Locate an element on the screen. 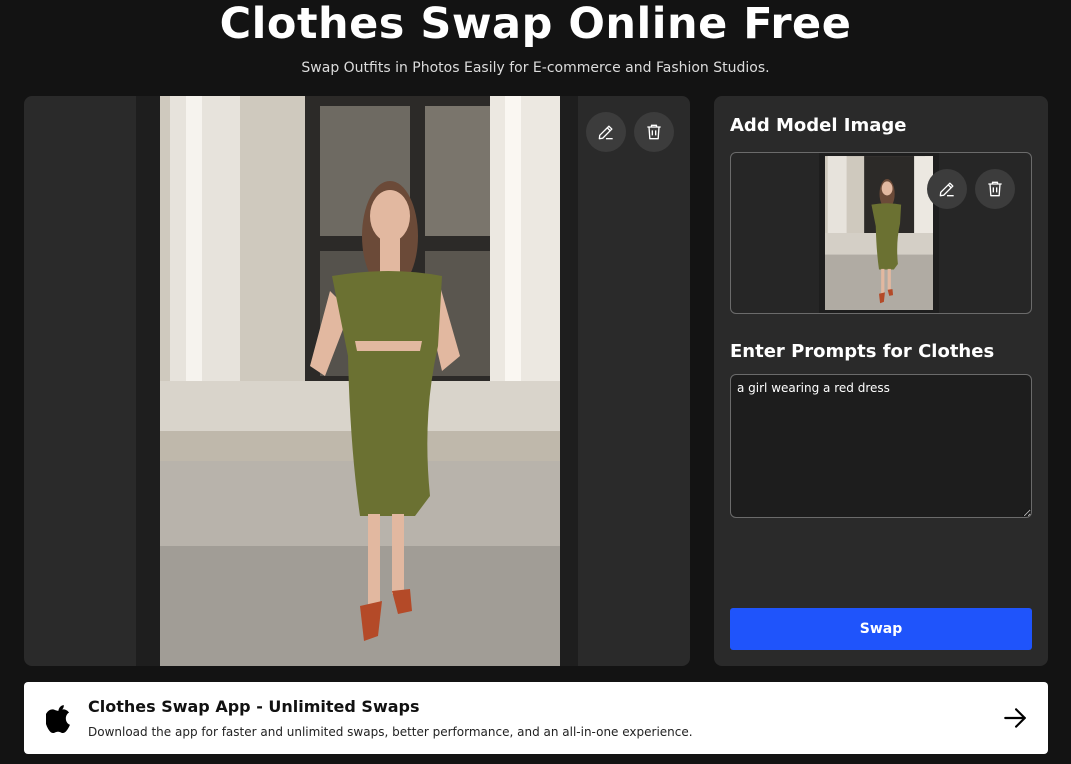 Image resolution: width=1071 pixels, height=764 pixels. banner-title: Clothes Swap App - Unlimited Swaps is located at coordinates (254, 706).